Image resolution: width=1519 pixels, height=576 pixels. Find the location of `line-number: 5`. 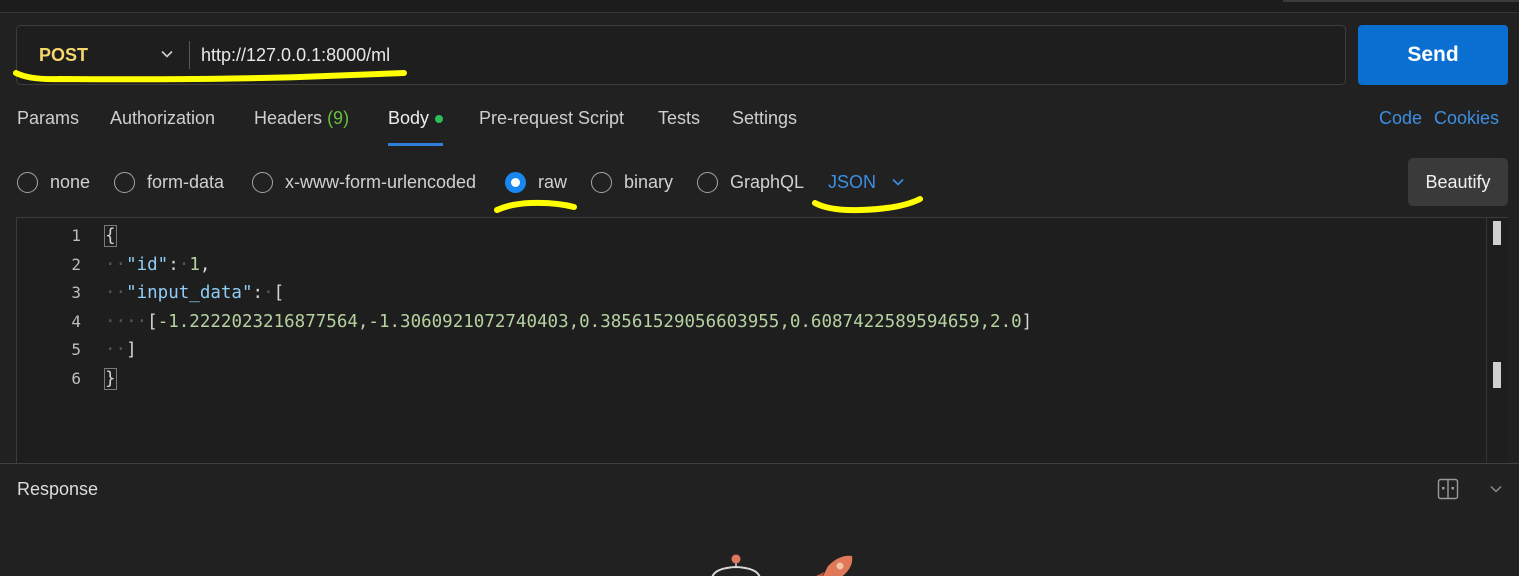

line-number: 5 is located at coordinates (76, 349).